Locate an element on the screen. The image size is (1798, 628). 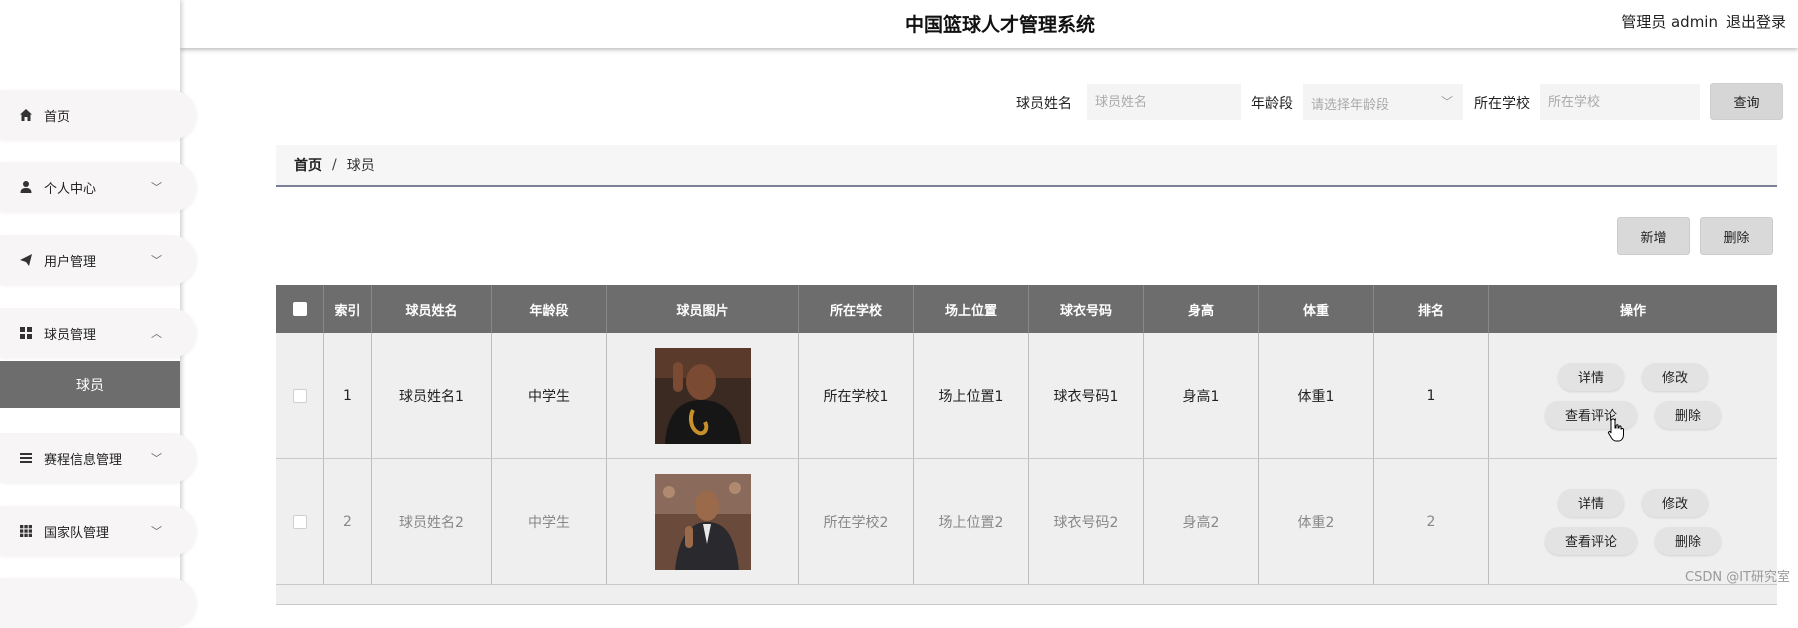
column-header: 球员图片 is located at coordinates (703, 309).